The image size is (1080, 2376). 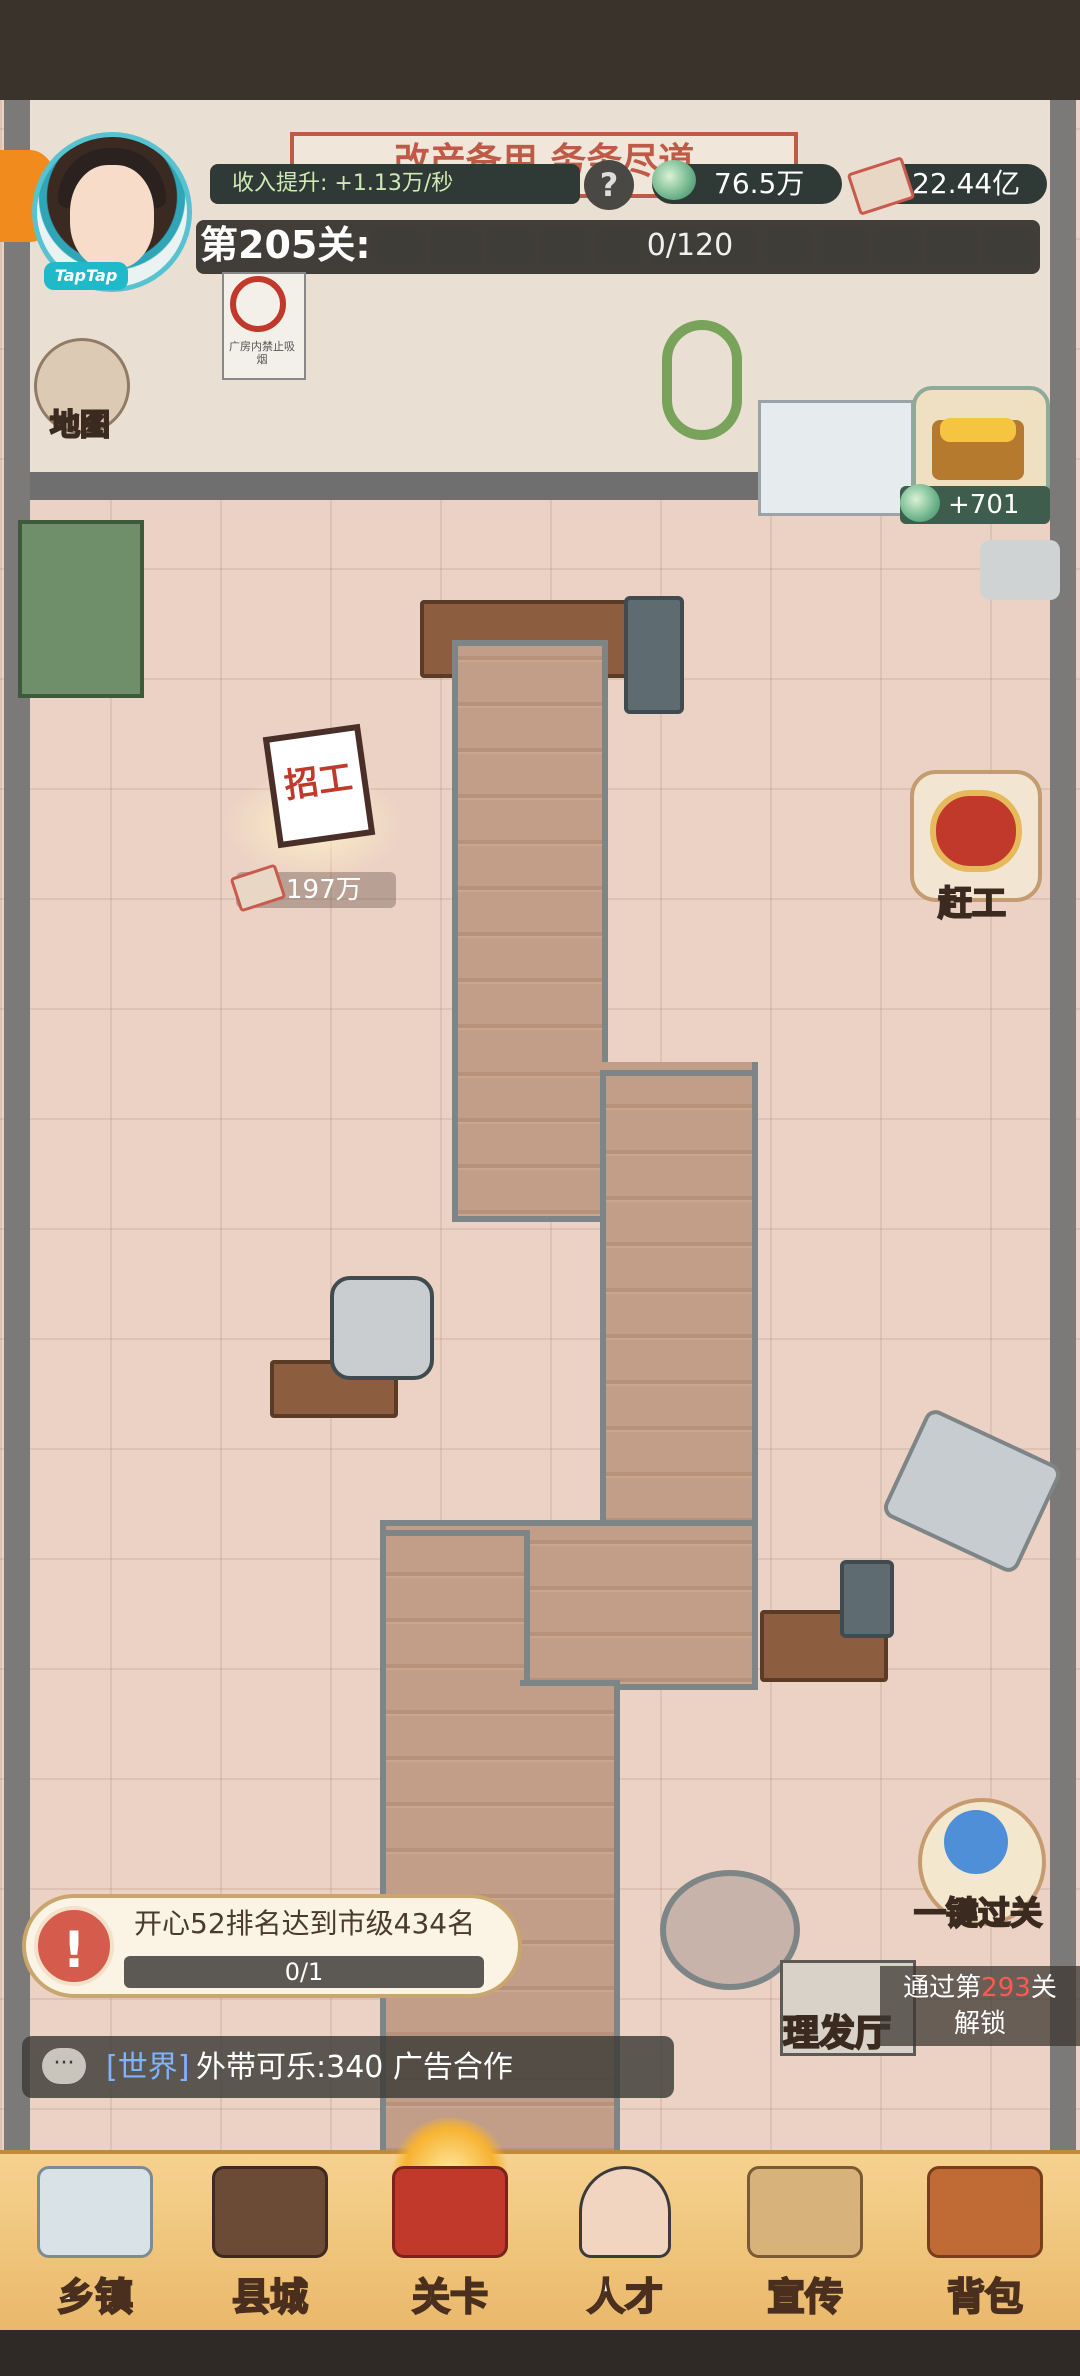 What do you see at coordinates (17, 1215) in the screenshot?
I see `left-wall` at bounding box center [17, 1215].